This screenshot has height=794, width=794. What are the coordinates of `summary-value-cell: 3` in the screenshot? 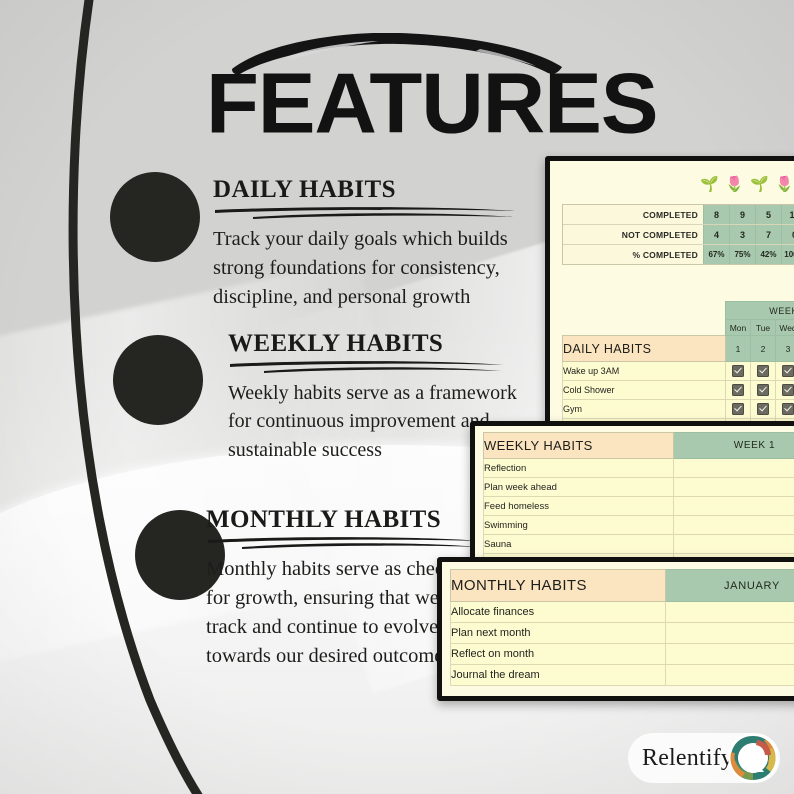 It's located at (742, 234).